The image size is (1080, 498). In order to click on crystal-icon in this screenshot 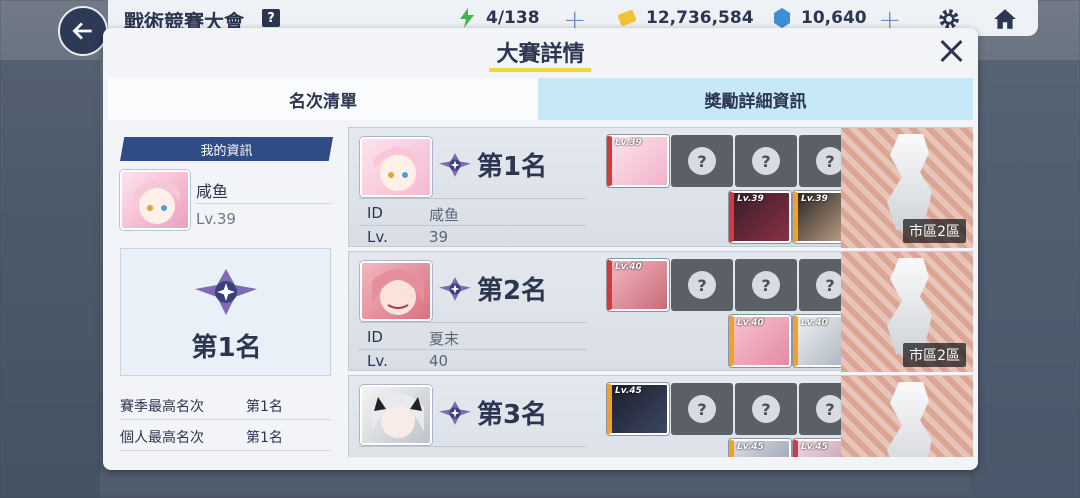, I will do `click(782, 18)`.